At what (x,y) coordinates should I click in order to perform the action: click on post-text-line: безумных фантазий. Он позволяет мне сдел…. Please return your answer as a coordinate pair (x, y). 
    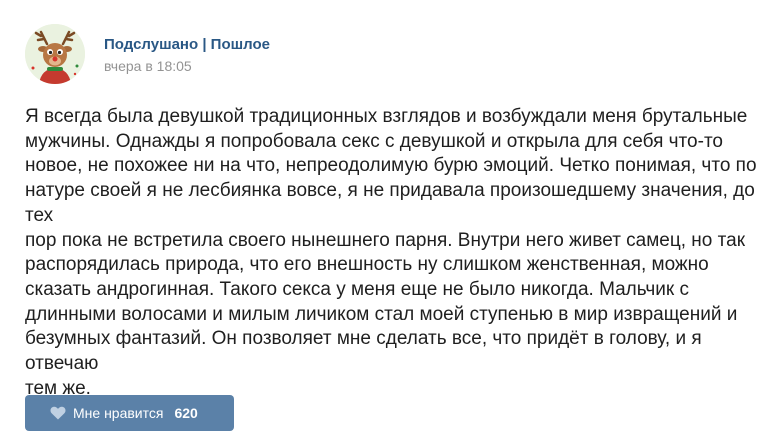
    Looking at the image, I should click on (363, 351).